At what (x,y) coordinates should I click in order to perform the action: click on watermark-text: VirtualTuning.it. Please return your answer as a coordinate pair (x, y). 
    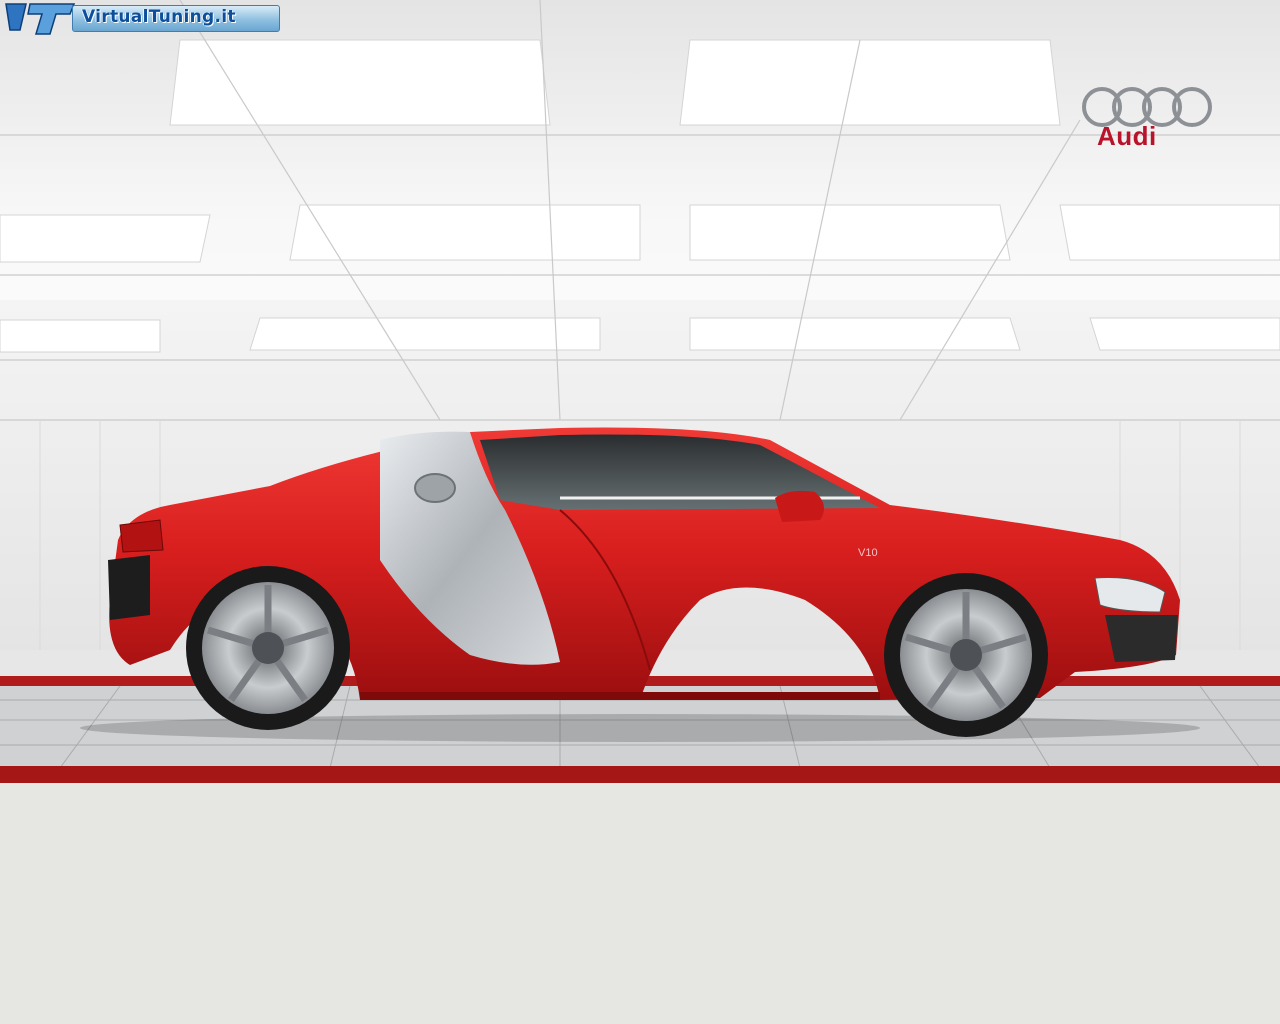
    Looking at the image, I should click on (159, 17).